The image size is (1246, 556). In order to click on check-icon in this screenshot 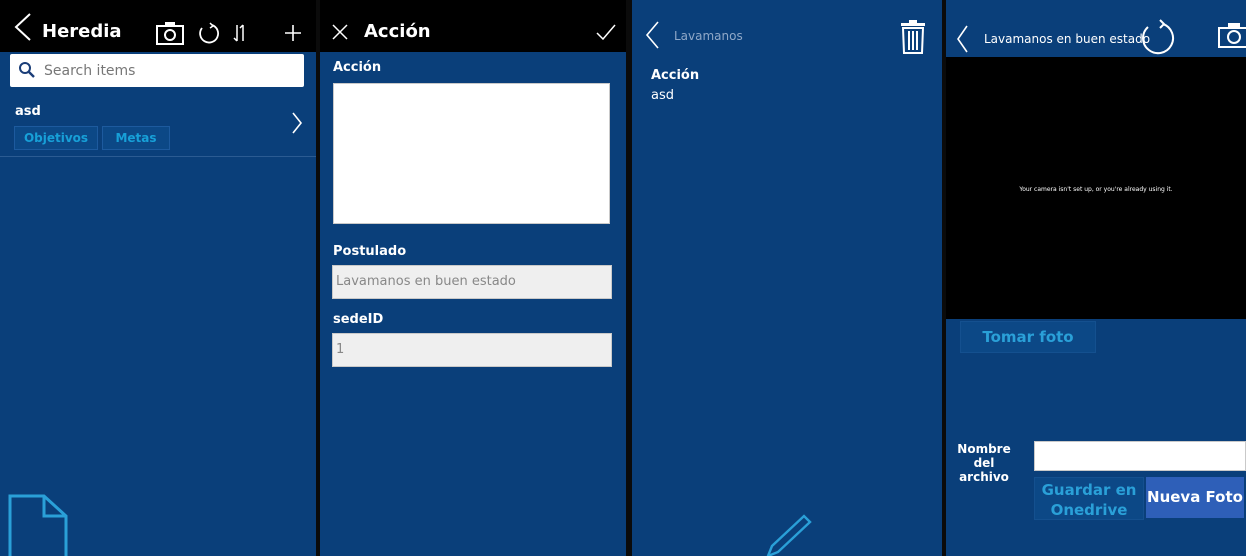, I will do `click(606, 32)`.